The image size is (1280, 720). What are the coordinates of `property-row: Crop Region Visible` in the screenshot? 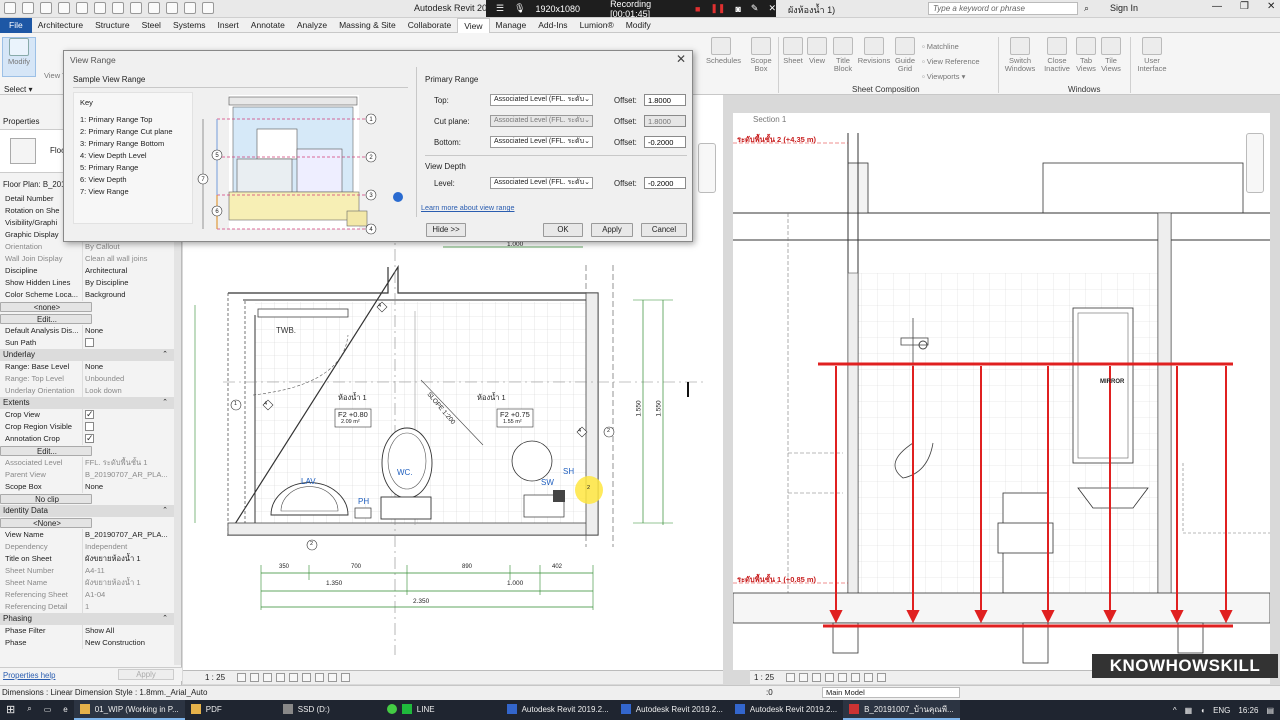 It's located at (87, 427).